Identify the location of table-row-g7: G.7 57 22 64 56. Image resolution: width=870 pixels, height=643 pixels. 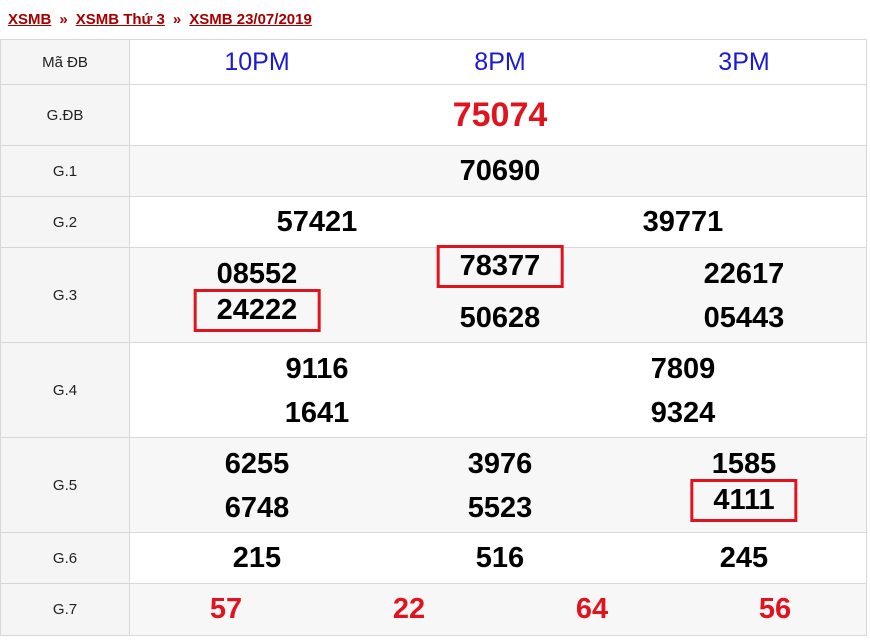
(433, 609).